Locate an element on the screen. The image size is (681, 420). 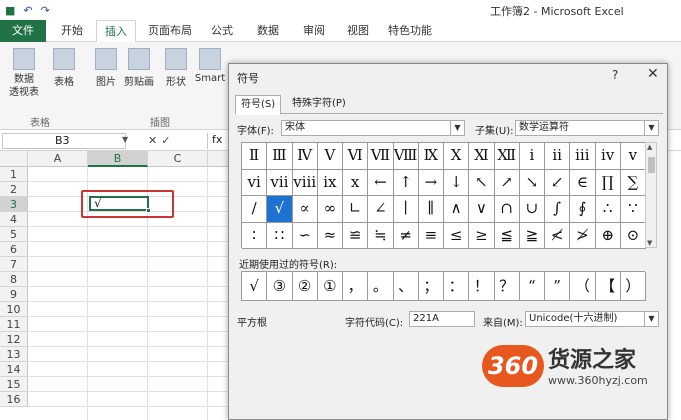
symbol-cell: ∞ is located at coordinates (330, 209).